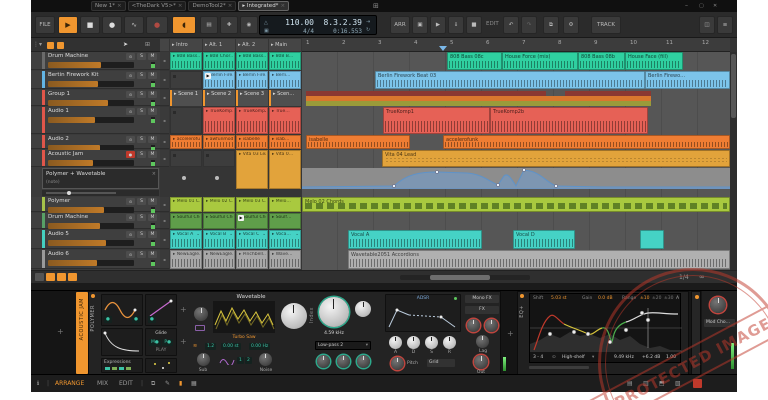 The image size is (768, 400). I want to click on sub-knob, so click(203, 359).